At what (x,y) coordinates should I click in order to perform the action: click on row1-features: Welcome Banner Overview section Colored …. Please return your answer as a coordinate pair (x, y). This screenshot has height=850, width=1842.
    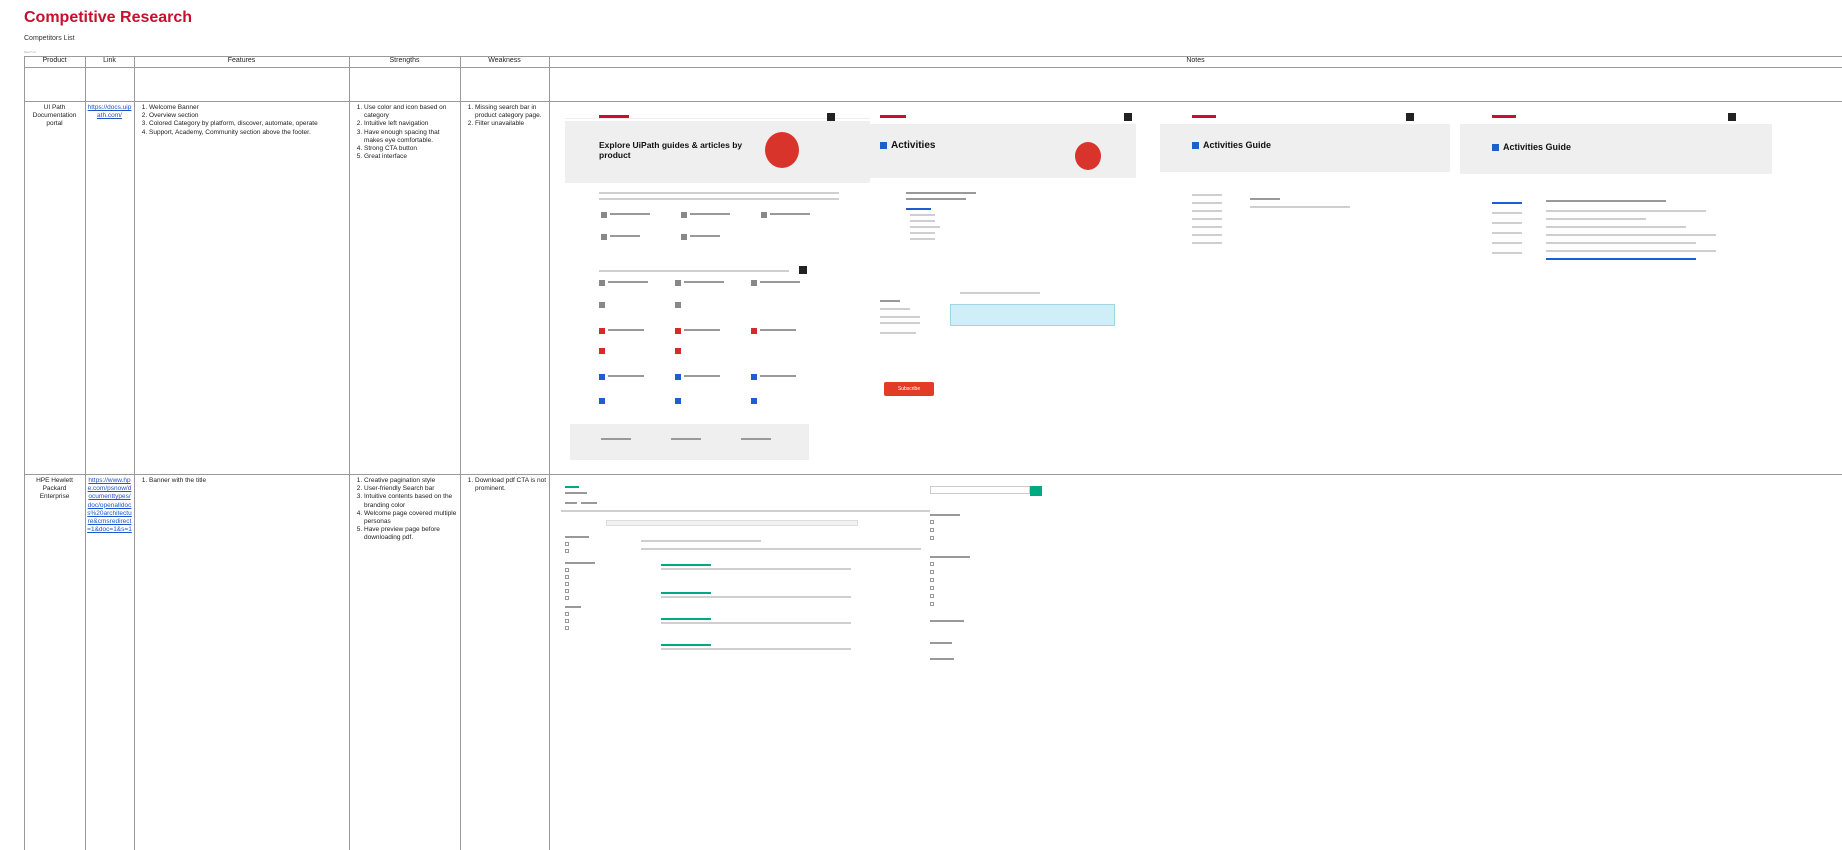
    Looking at the image, I should click on (242, 120).